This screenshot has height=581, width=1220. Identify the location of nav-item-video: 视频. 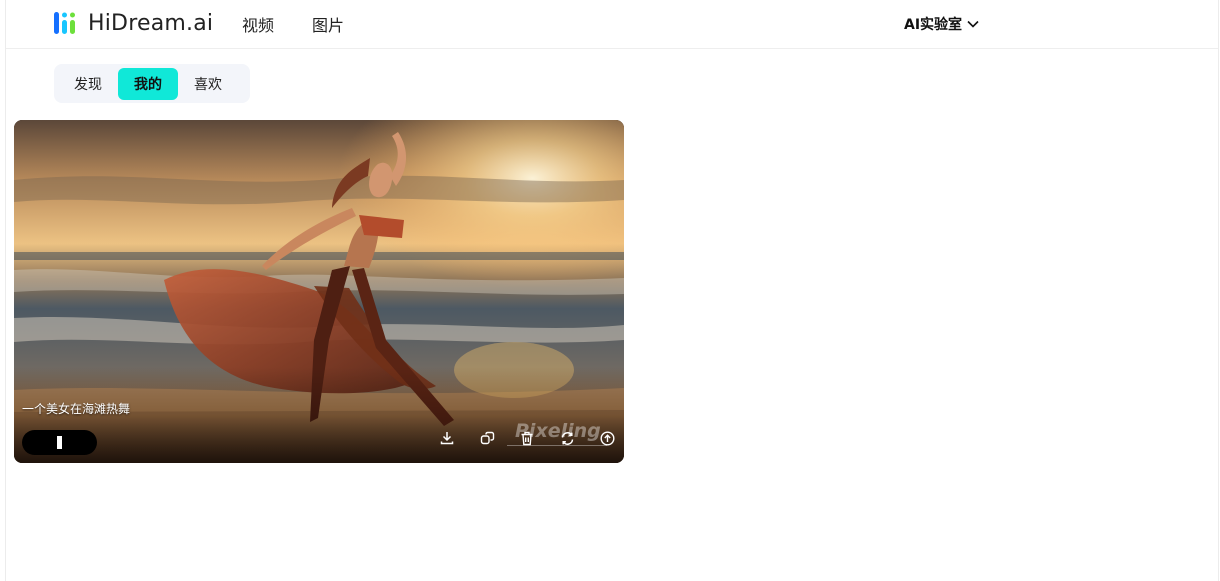
(258, 24).